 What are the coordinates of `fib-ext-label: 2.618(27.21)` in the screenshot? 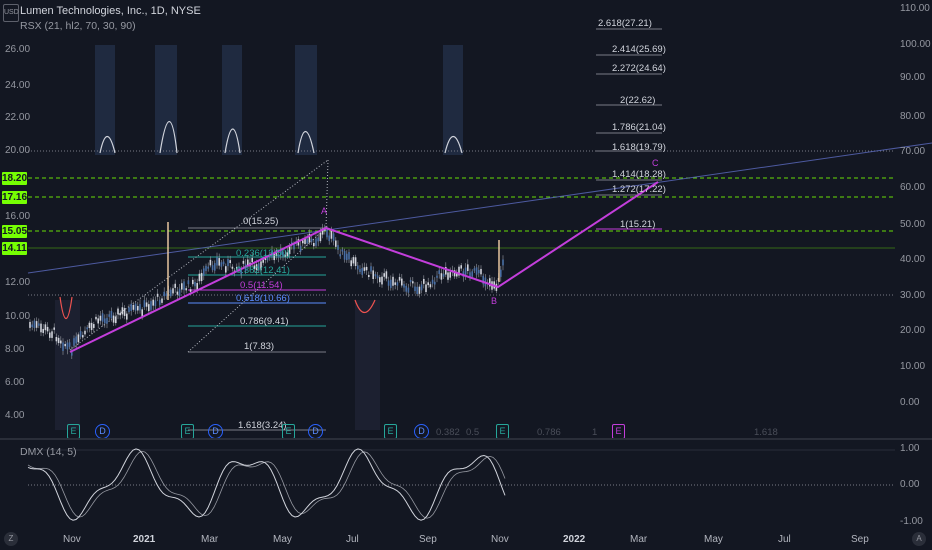 It's located at (625, 23).